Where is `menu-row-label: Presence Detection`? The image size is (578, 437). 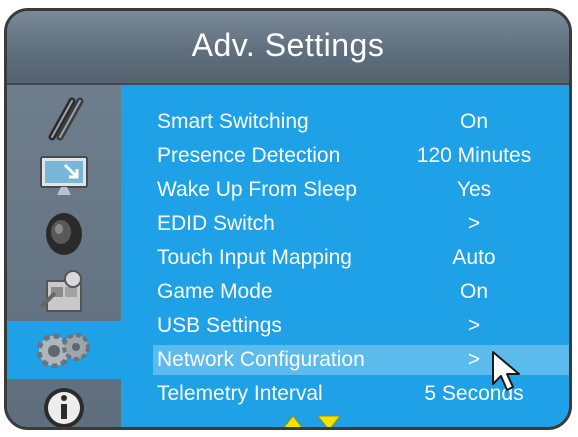
menu-row-label: Presence Detection is located at coordinates (249, 155).